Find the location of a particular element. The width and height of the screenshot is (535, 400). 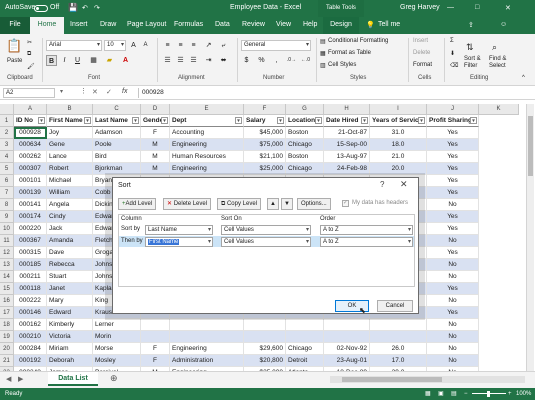

table-cell: 15-Sep-00 is located at coordinates (347, 145).